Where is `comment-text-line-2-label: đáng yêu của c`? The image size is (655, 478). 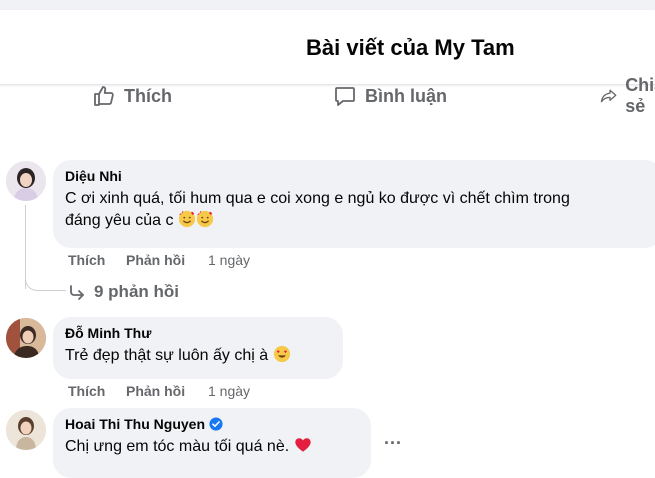
comment-text-line-2-label: đáng yêu của c is located at coordinates (119, 220).